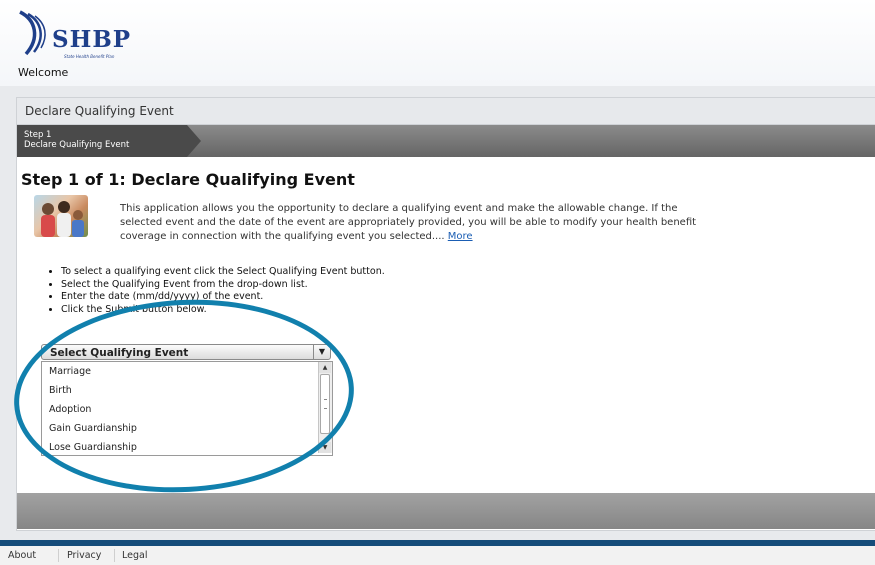 The width and height of the screenshot is (875, 565). I want to click on logo-swoosh-icon, so click(32, 33).